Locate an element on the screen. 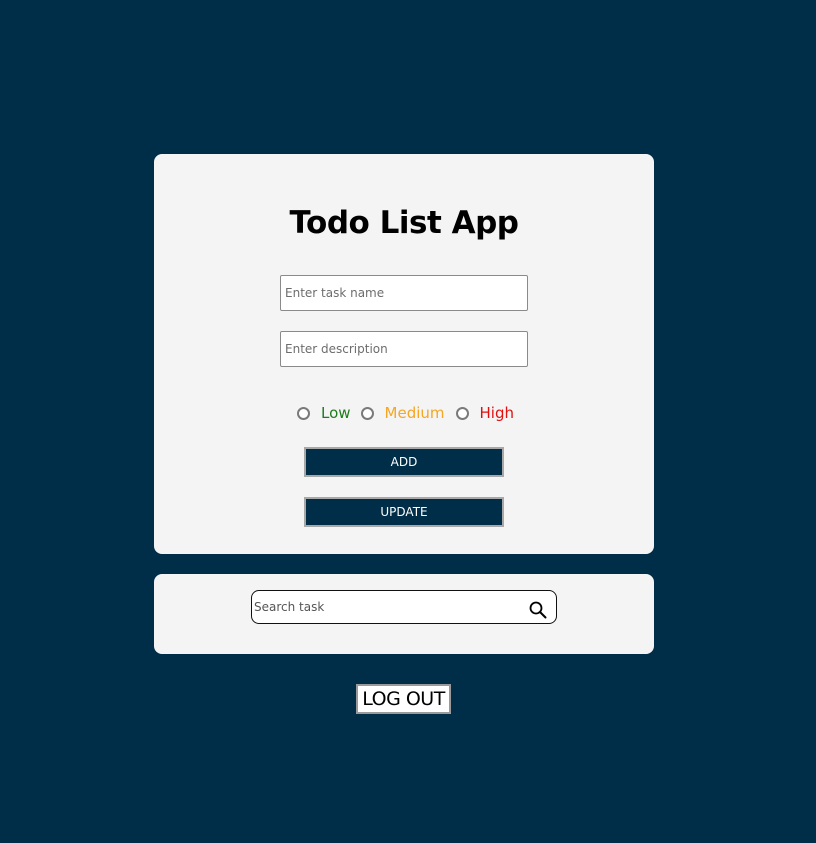 The height and width of the screenshot is (843, 816). search-box is located at coordinates (404, 607).